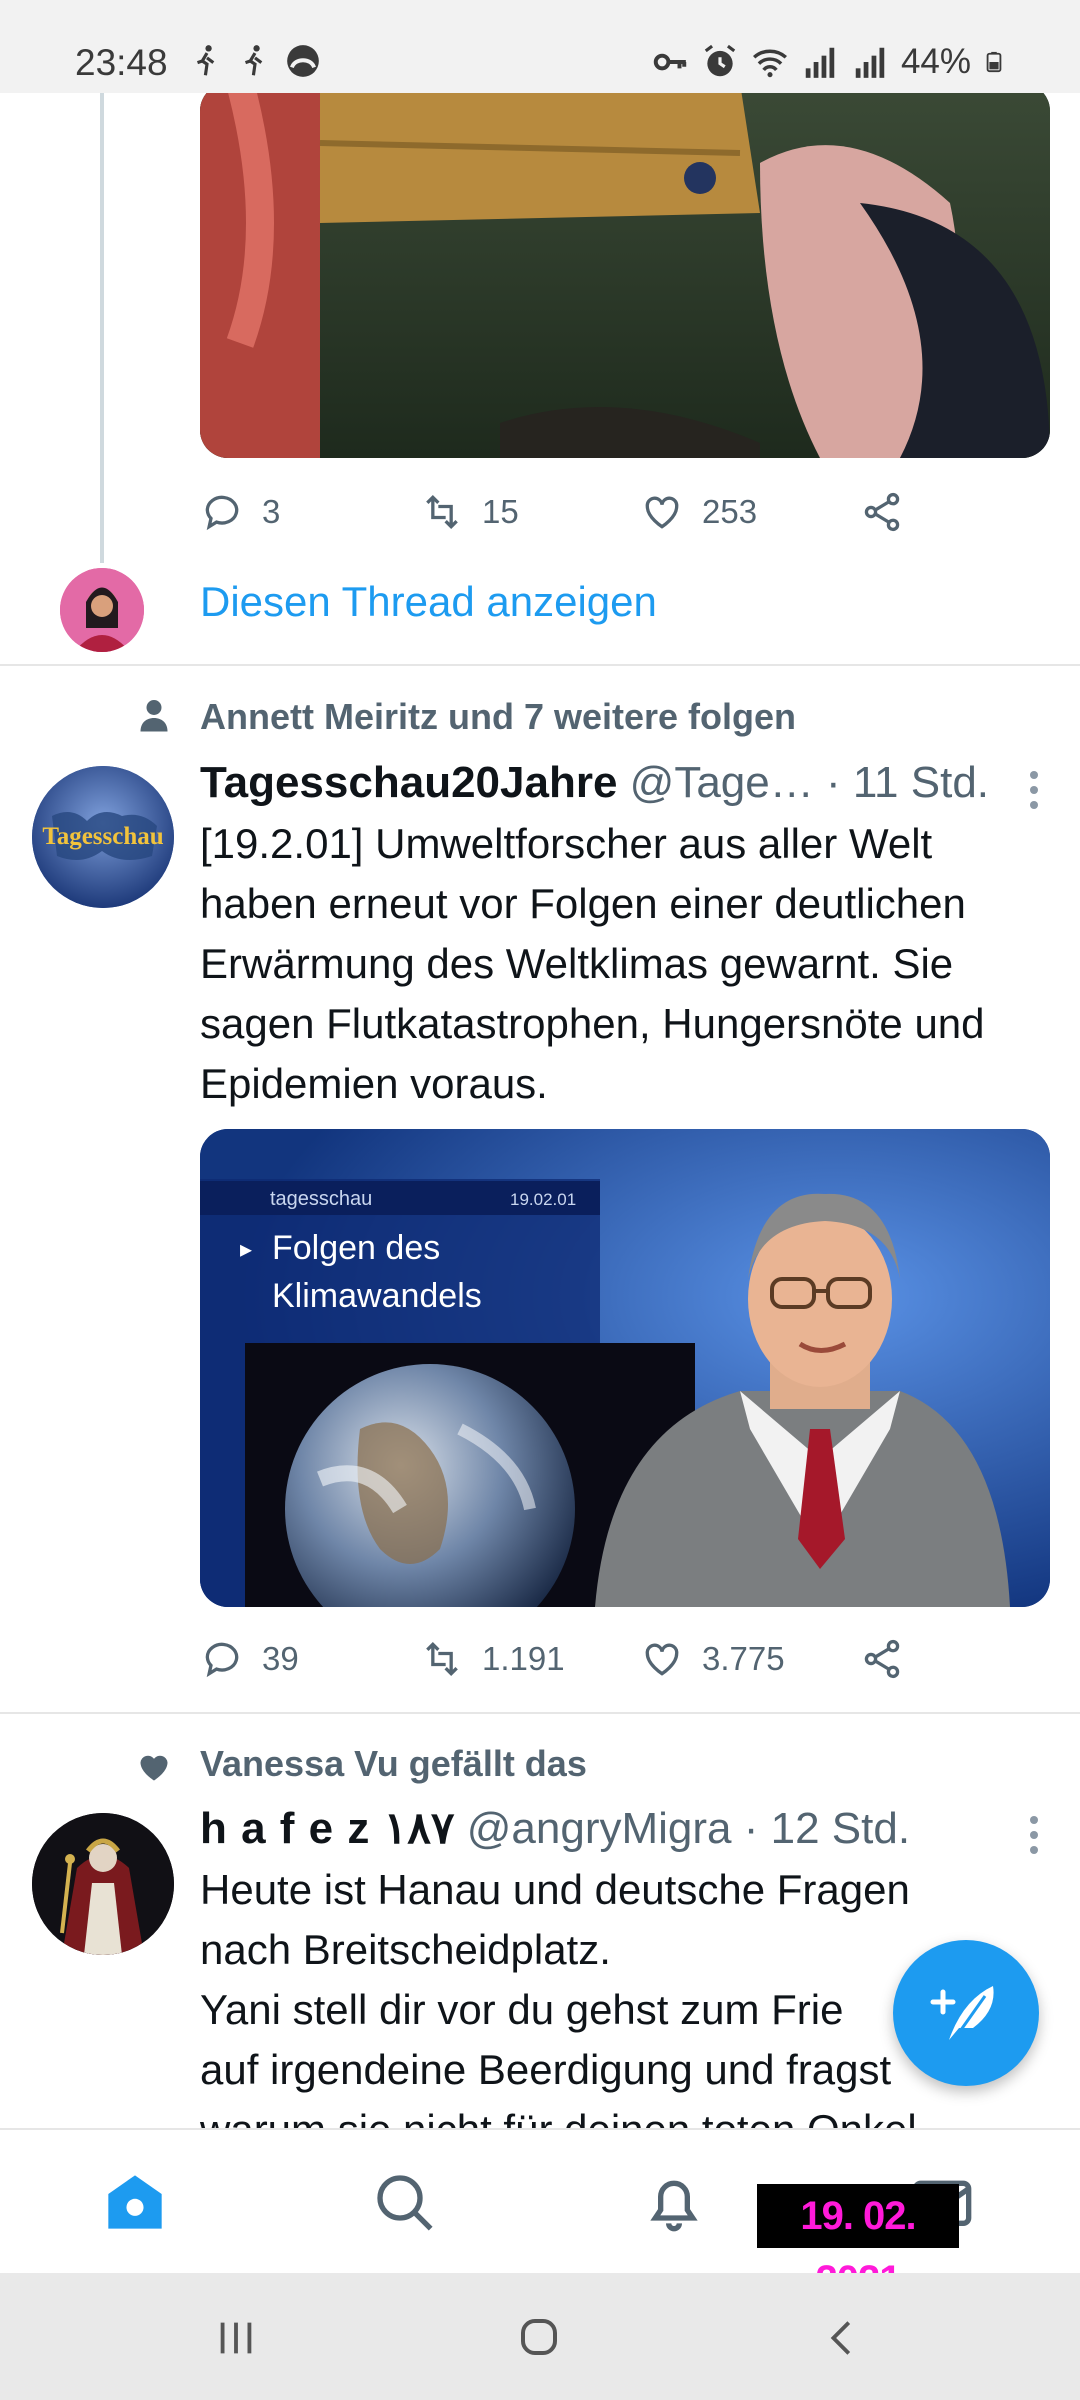 The height and width of the screenshot is (2400, 1080). Describe the element at coordinates (121, 62) in the screenshot. I see `status-time: 23:48` at that location.